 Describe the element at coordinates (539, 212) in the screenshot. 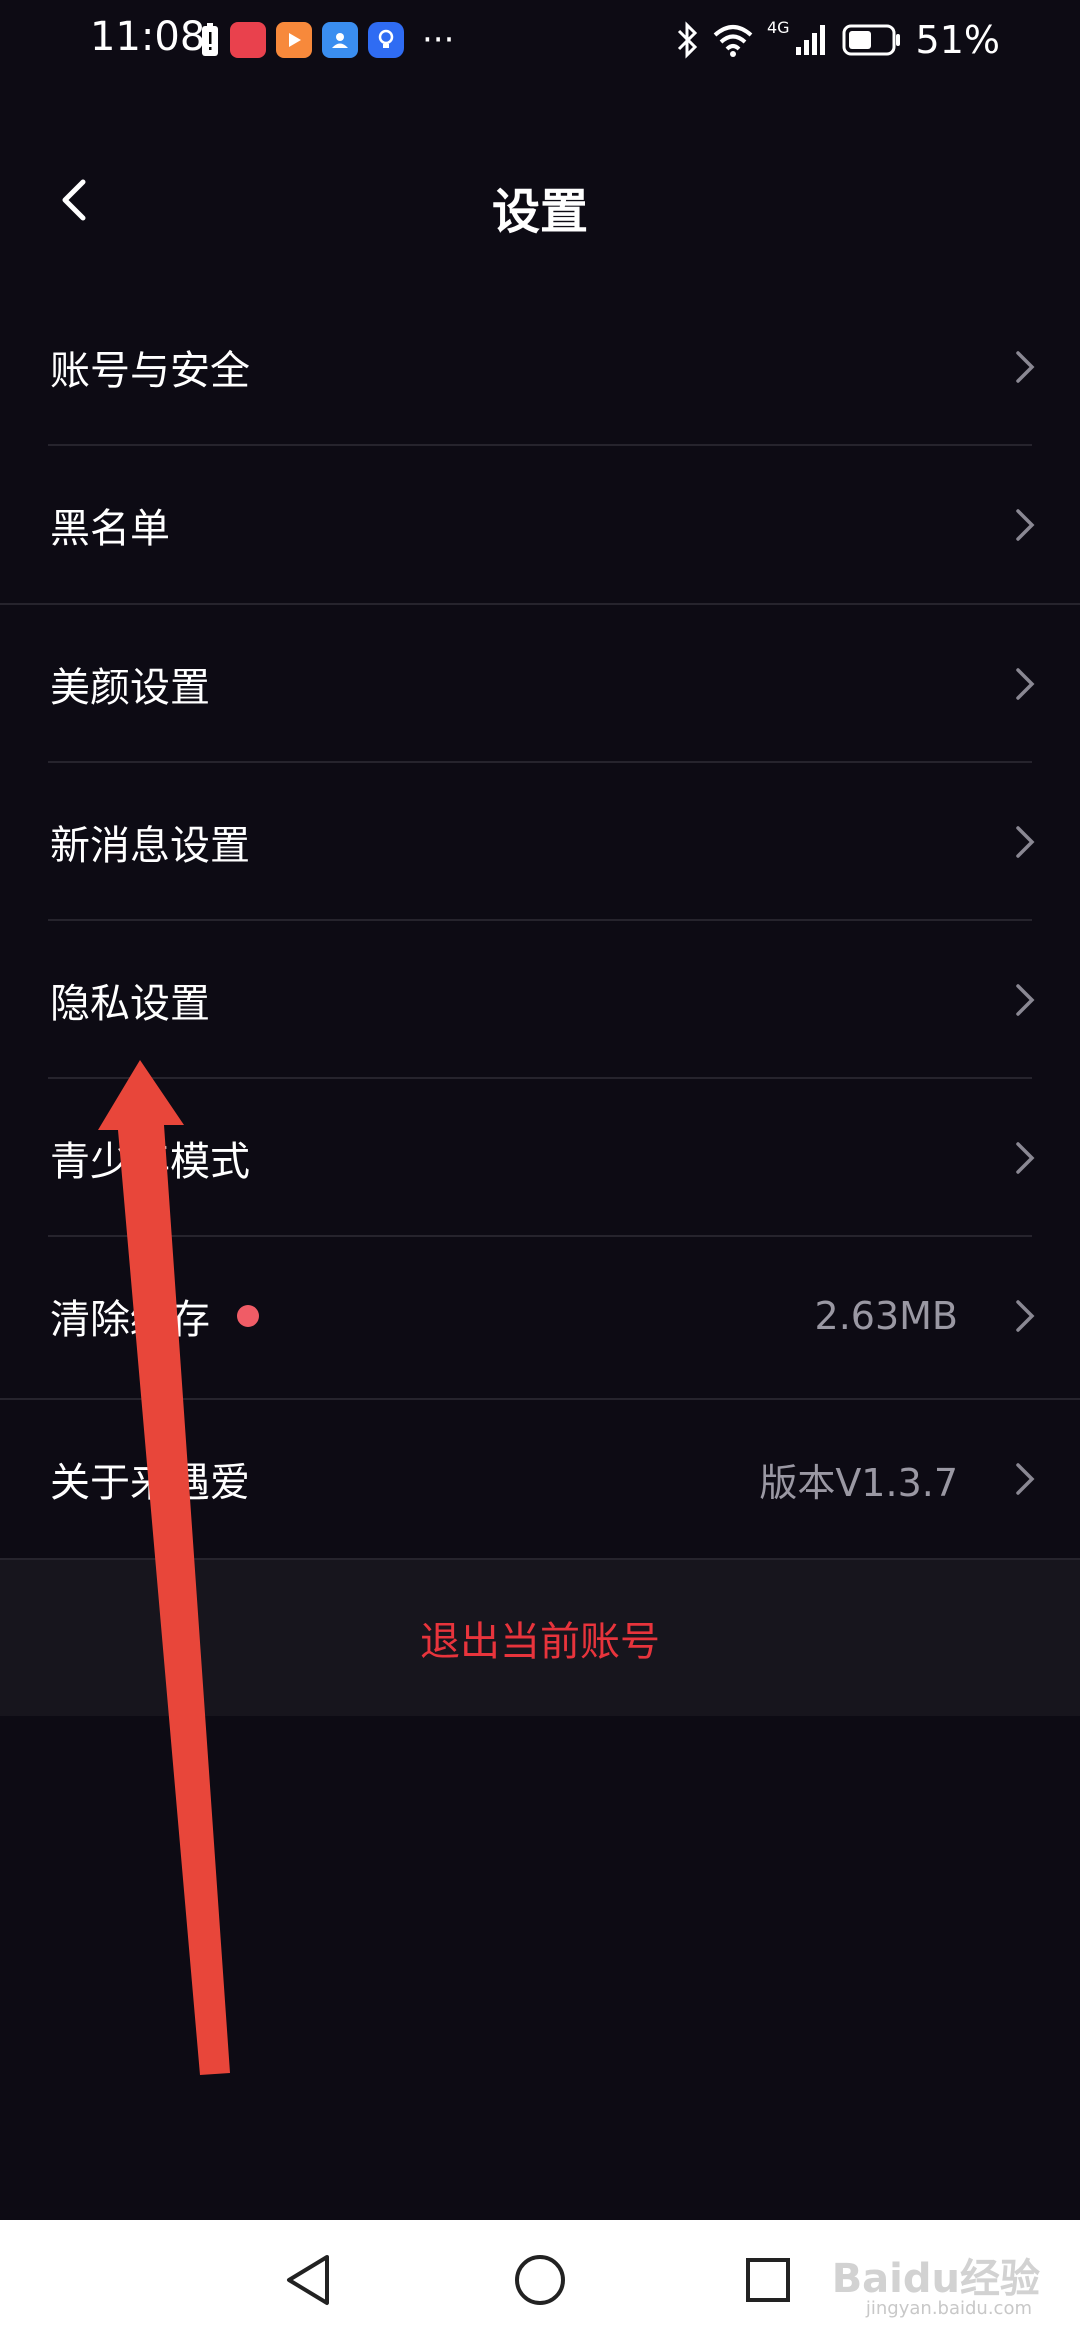

I see `page-title: 设置` at that location.